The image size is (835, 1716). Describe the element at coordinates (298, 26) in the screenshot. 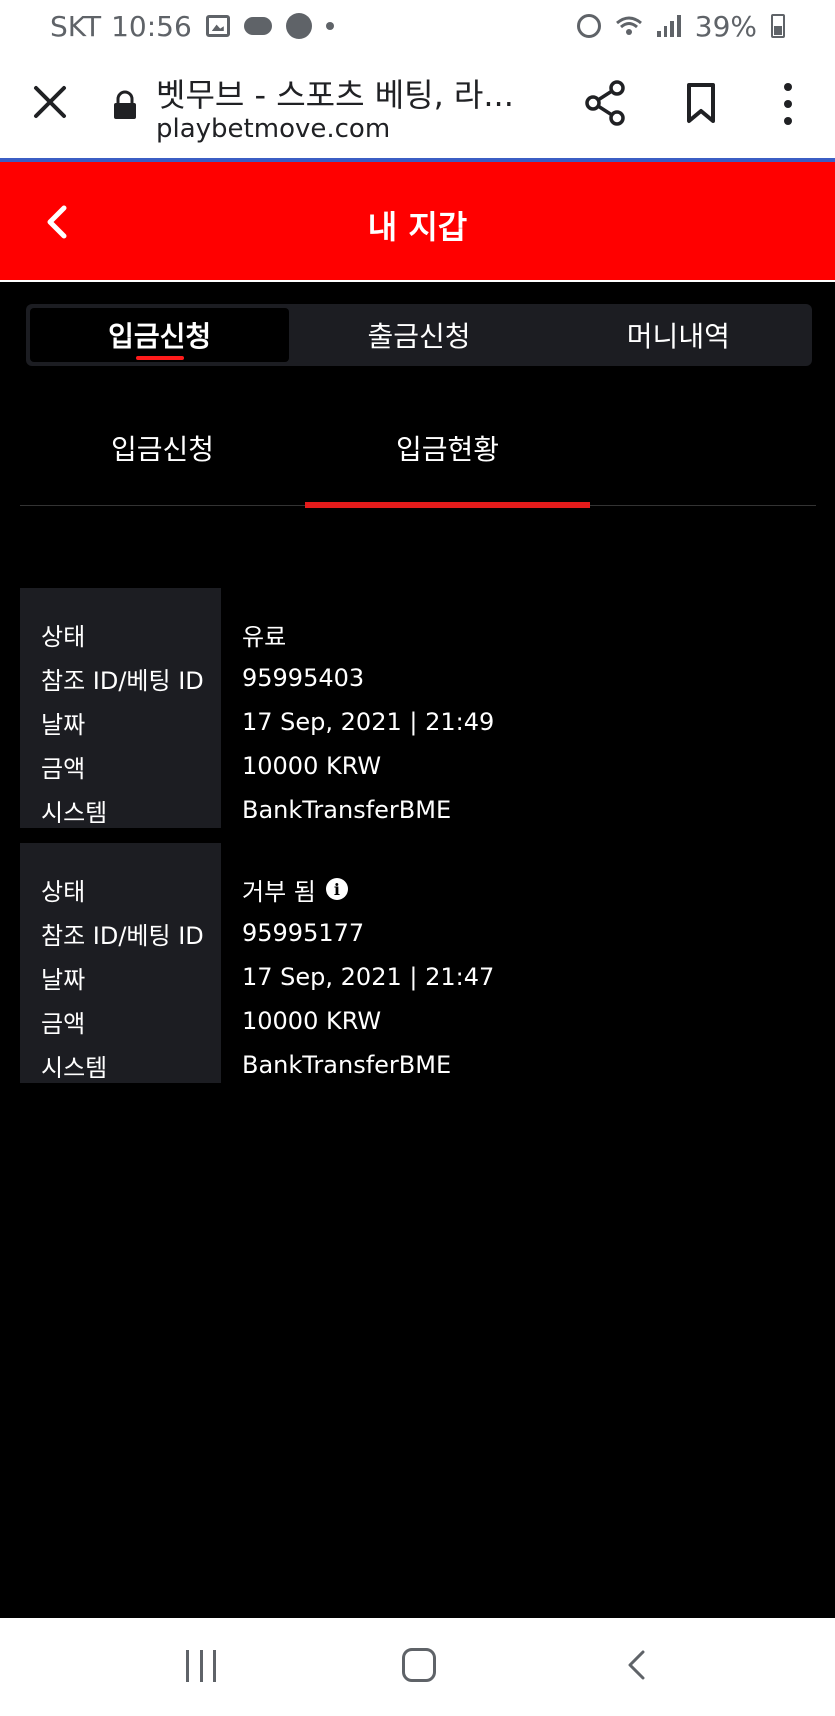

I see `messenger-icon` at that location.